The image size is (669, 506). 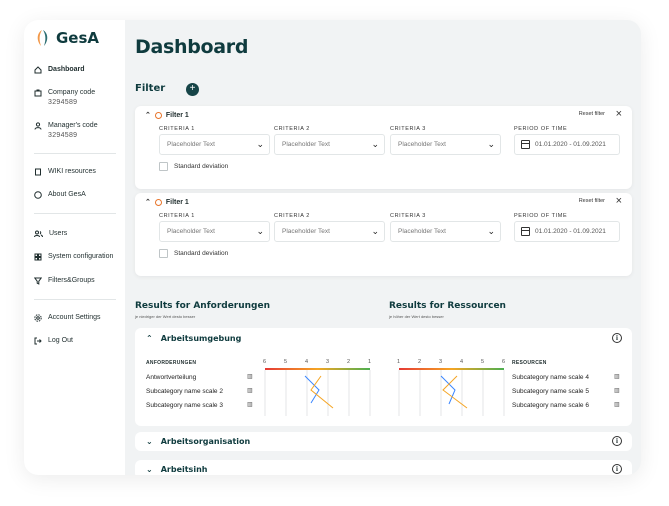 What do you see at coordinates (66, 69) in the screenshot?
I see `sidebar-item-label: Dashboard` at bounding box center [66, 69].